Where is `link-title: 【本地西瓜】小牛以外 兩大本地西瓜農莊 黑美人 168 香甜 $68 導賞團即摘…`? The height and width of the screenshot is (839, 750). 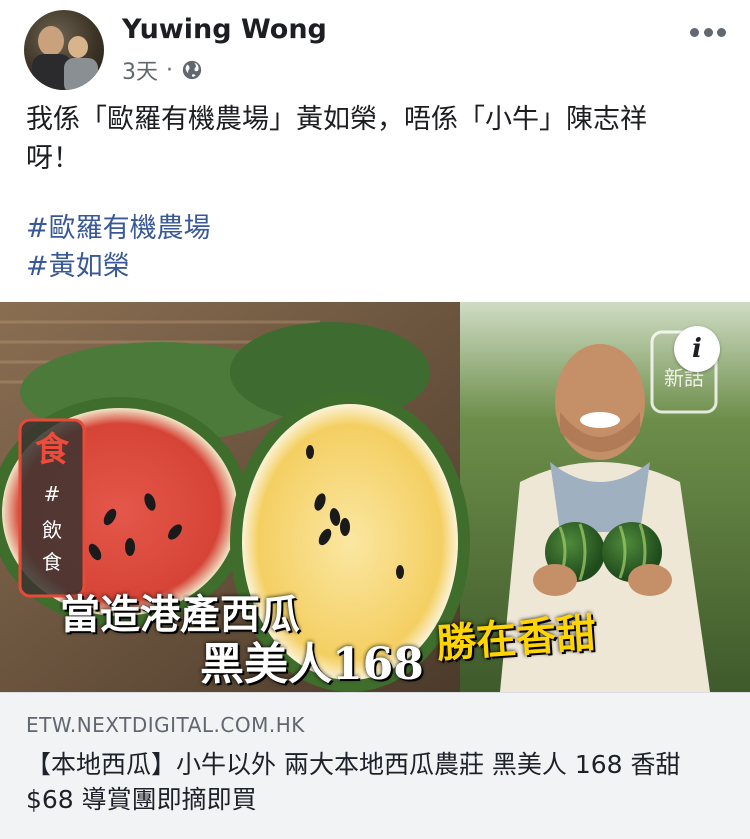
link-title: 【本地西瓜】小牛以外 兩大本地西瓜農莊 黑美人 168 香甜 $68 導賞團即摘… is located at coordinates (378, 782).